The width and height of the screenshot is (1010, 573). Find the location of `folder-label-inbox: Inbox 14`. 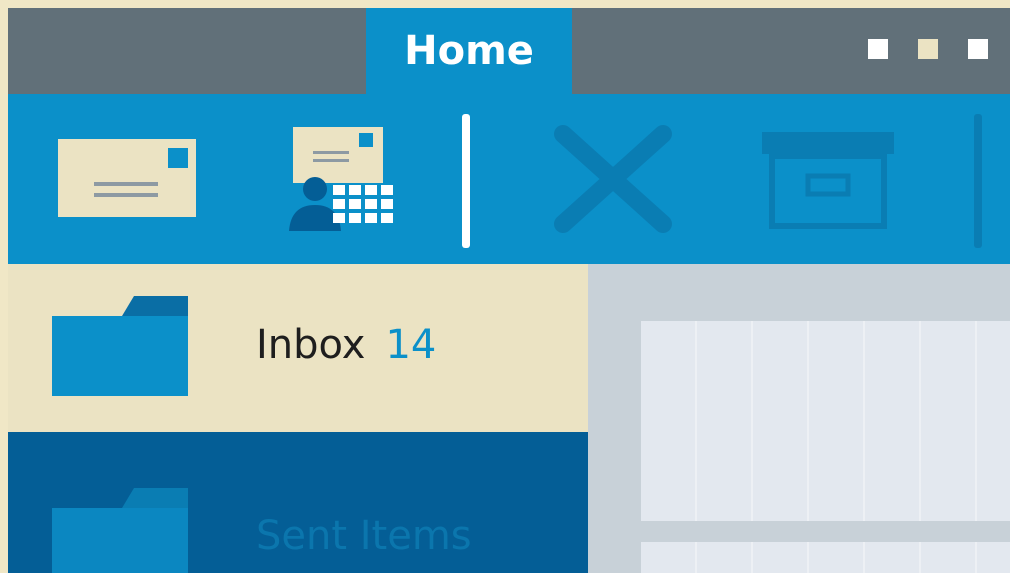

folder-label-inbox: Inbox 14 is located at coordinates (346, 345).